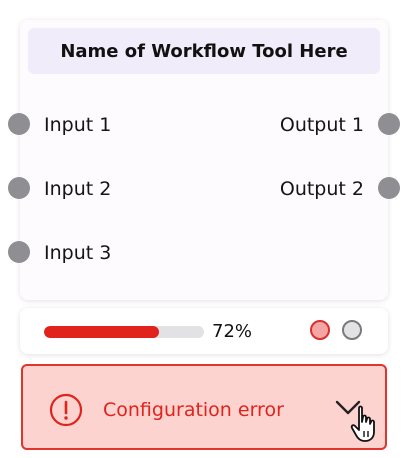  What do you see at coordinates (78, 125) in the screenshot?
I see `input-label-1: Input 1` at bounding box center [78, 125].